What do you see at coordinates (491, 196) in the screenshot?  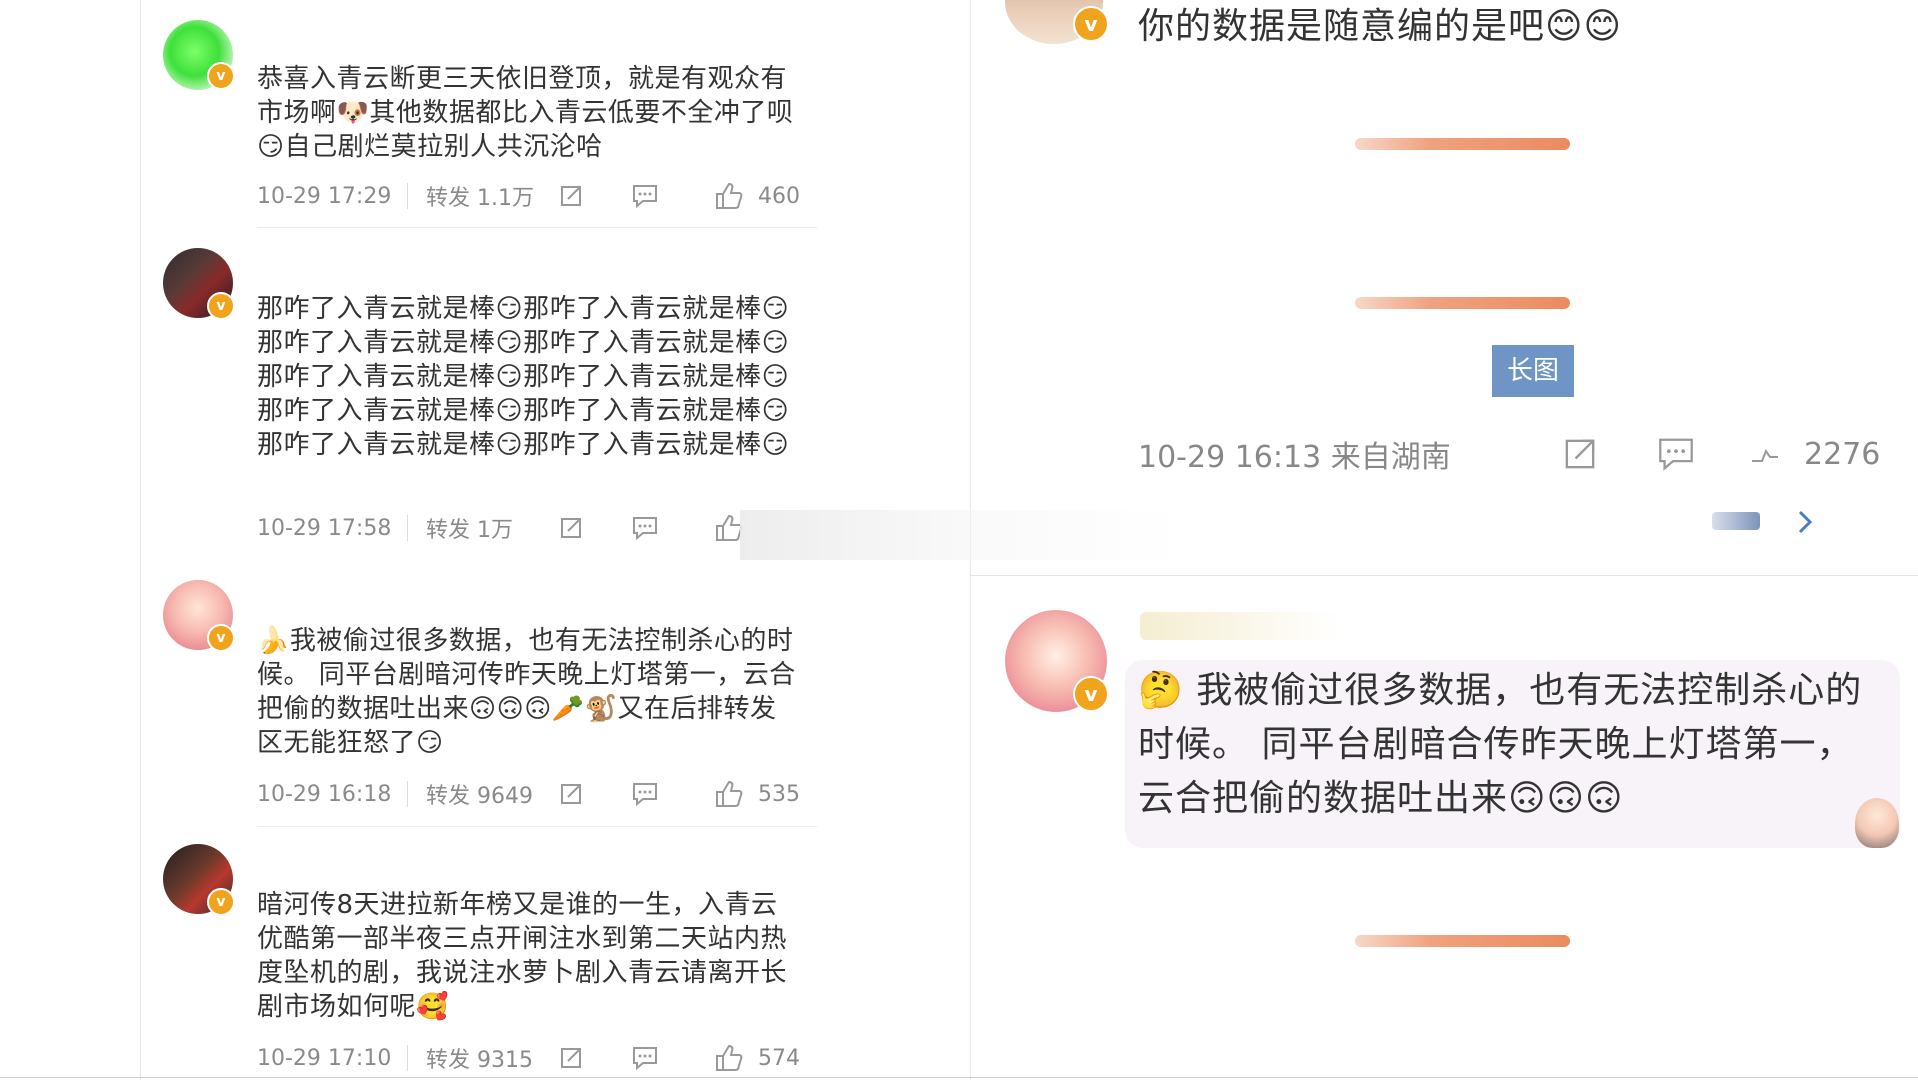 I see `forward-count: 转发 1.1万` at bounding box center [491, 196].